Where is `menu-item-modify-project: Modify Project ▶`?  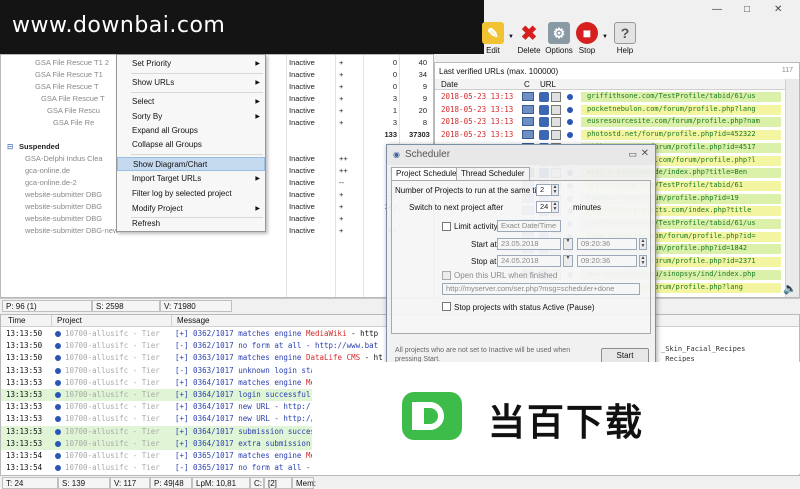 menu-item-modify-project: Modify Project ▶ is located at coordinates (191, 209).